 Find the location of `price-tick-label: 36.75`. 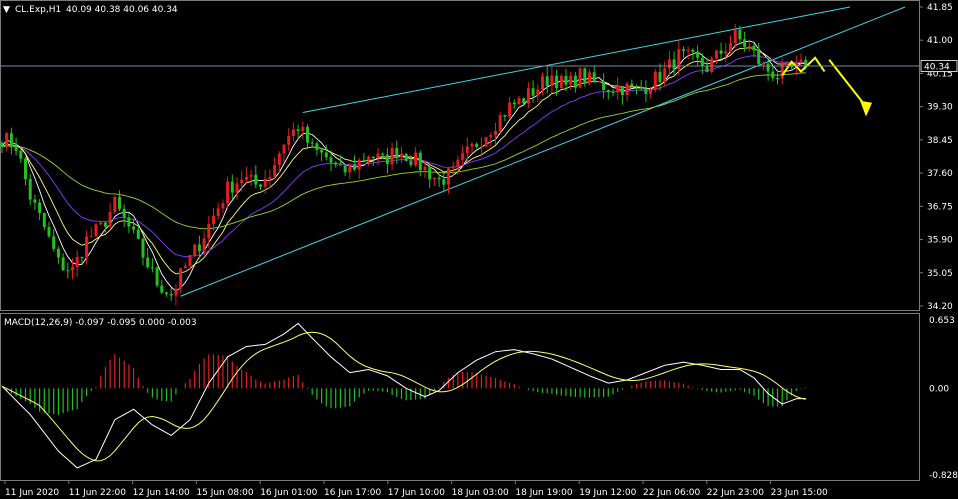

price-tick-label: 36.75 is located at coordinates (940, 207).